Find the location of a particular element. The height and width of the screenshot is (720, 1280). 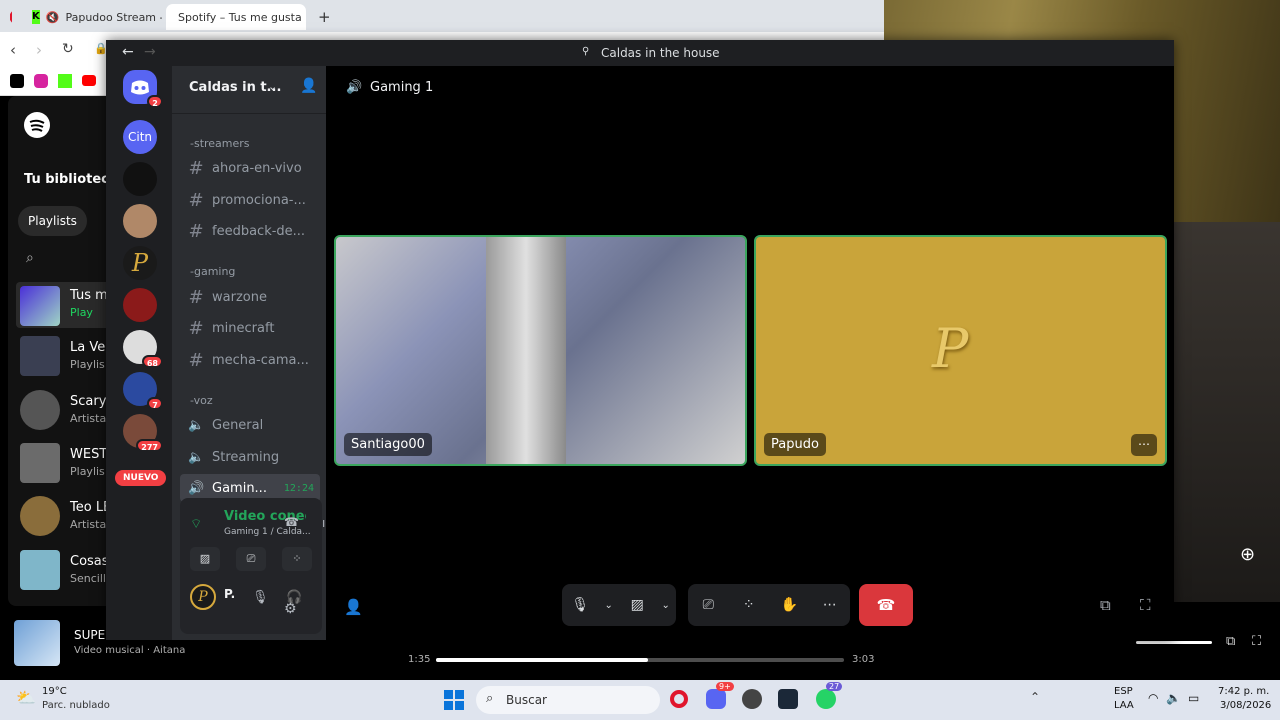

weather-desc: Parc. nublado is located at coordinates (76, 705).